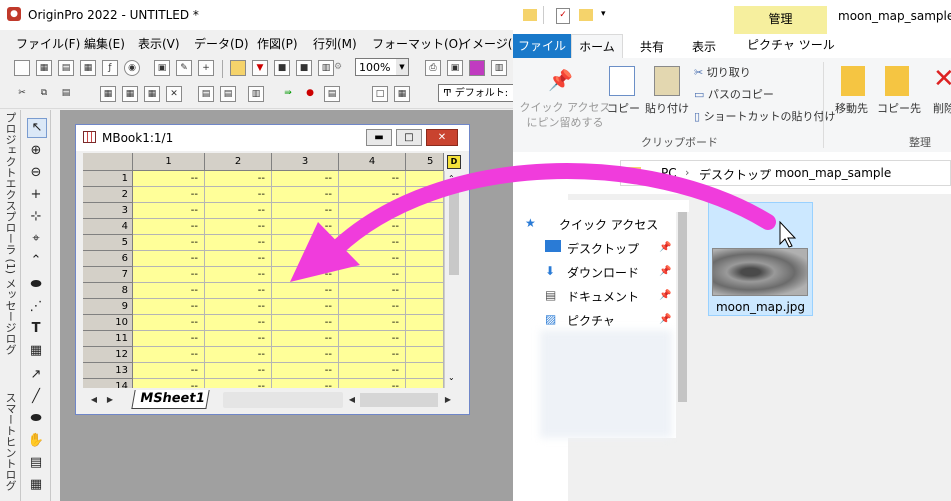 The width and height of the screenshot is (951, 501). I want to click on row-header: 10, so click(108, 323).